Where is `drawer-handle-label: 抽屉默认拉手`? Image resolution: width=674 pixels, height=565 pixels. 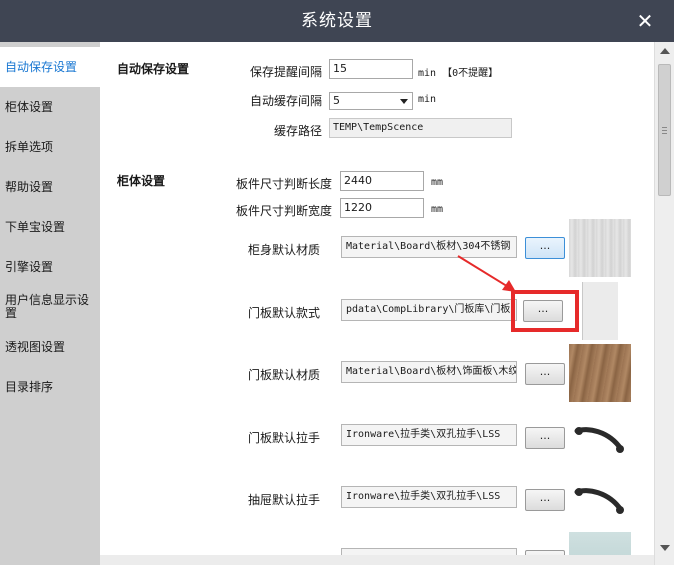 drawer-handle-label: 抽屉默认拉手 is located at coordinates (283, 500).